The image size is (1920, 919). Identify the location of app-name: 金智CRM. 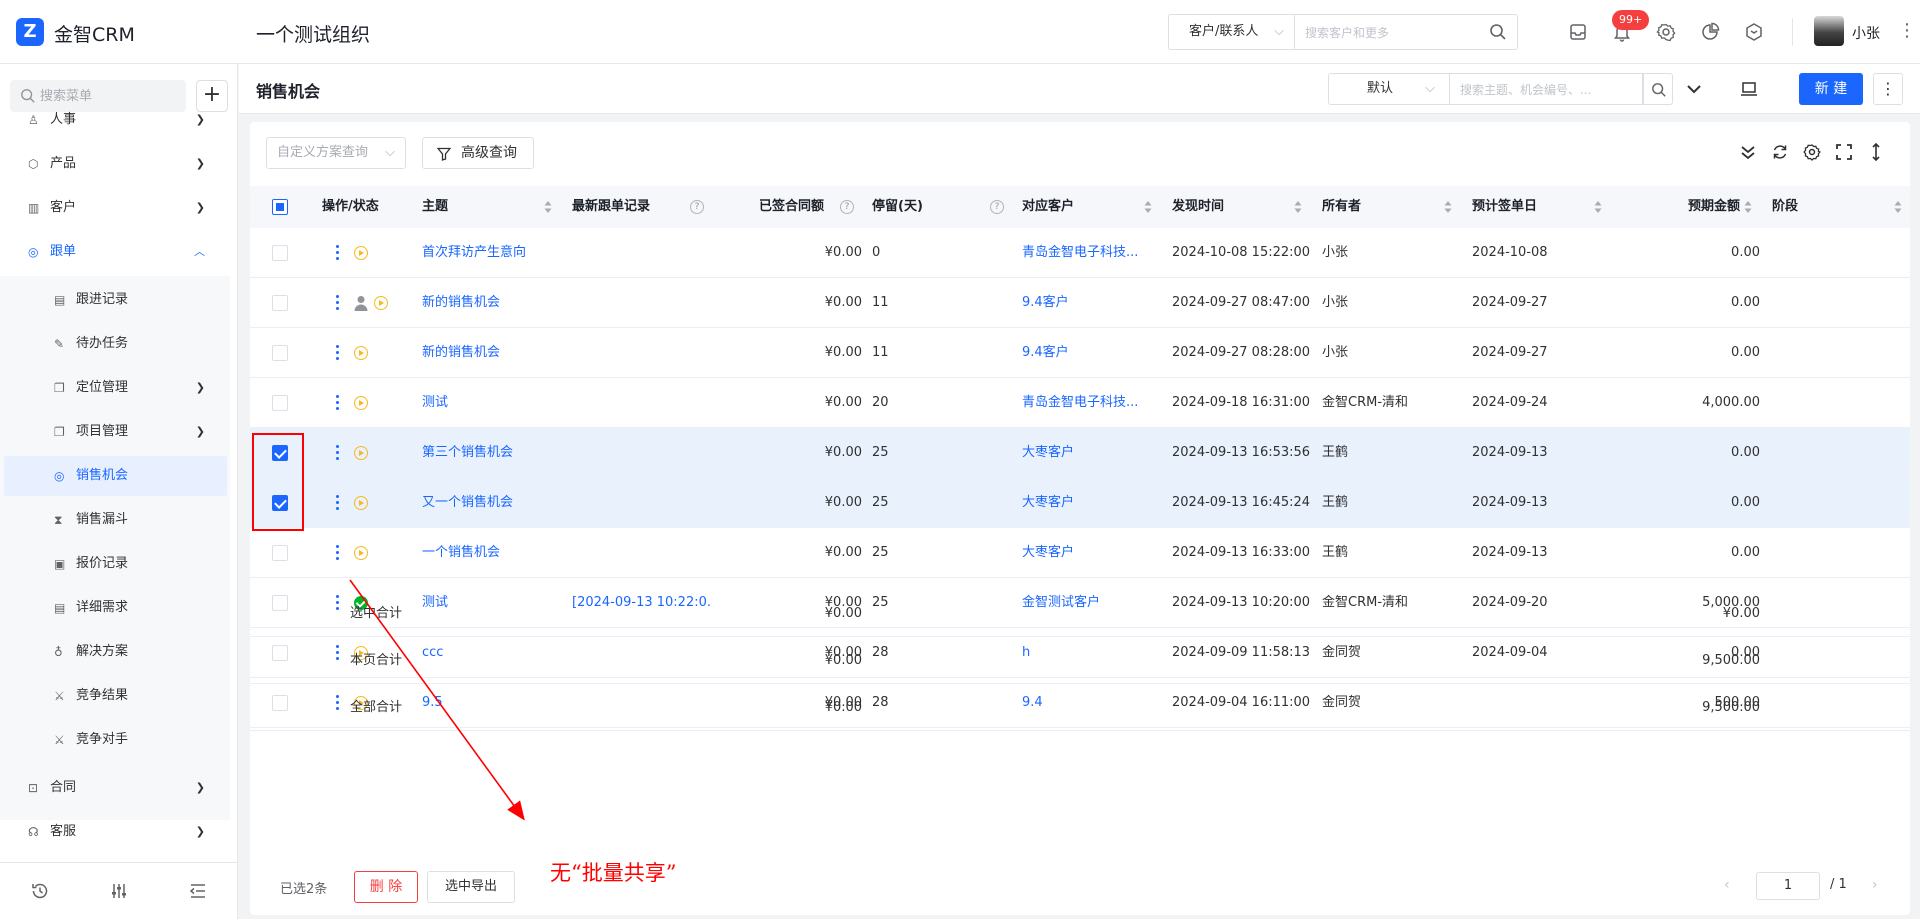
(94, 33).